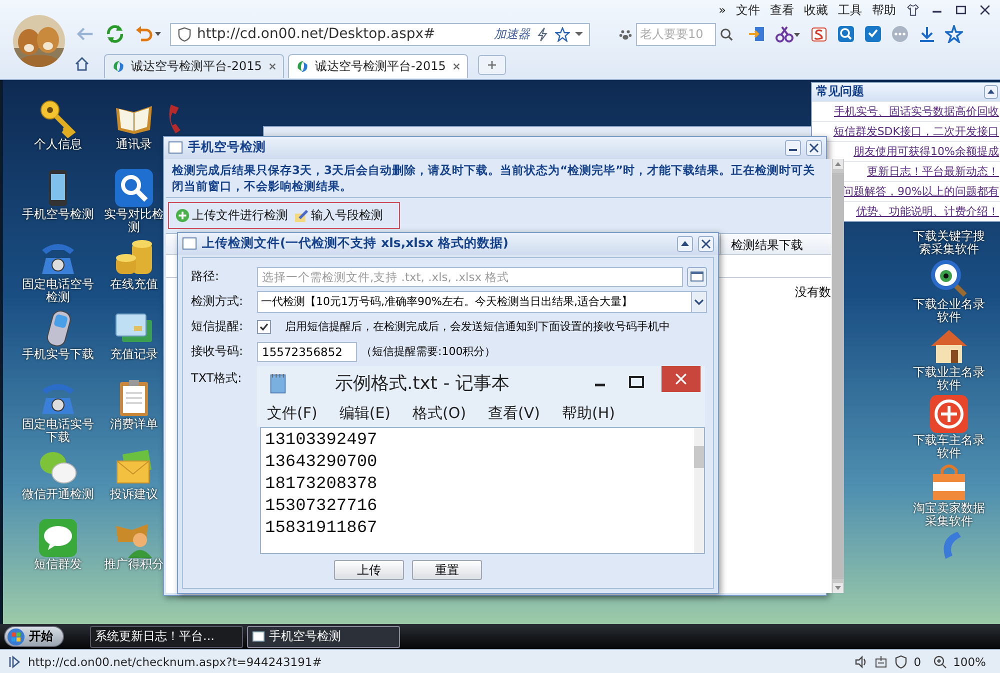  Describe the element at coordinates (819, 34) in the screenshot. I see `letter-s-icon` at that location.